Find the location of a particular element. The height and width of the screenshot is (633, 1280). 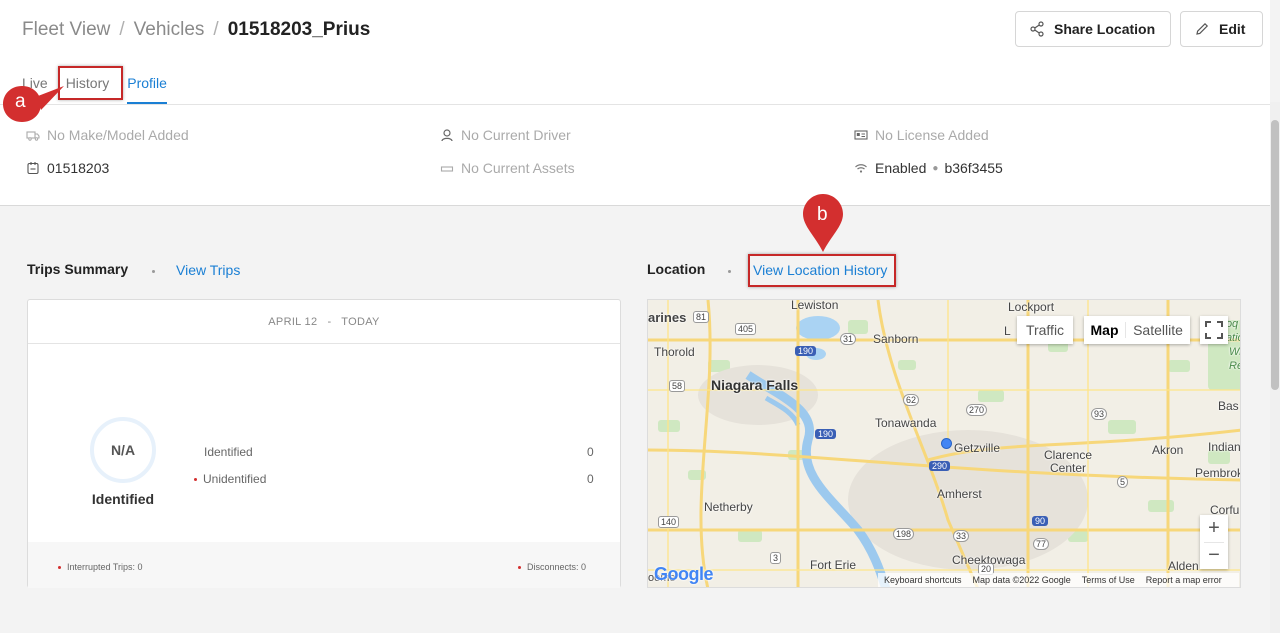

unidentified-row-value: 0 is located at coordinates (590, 479).